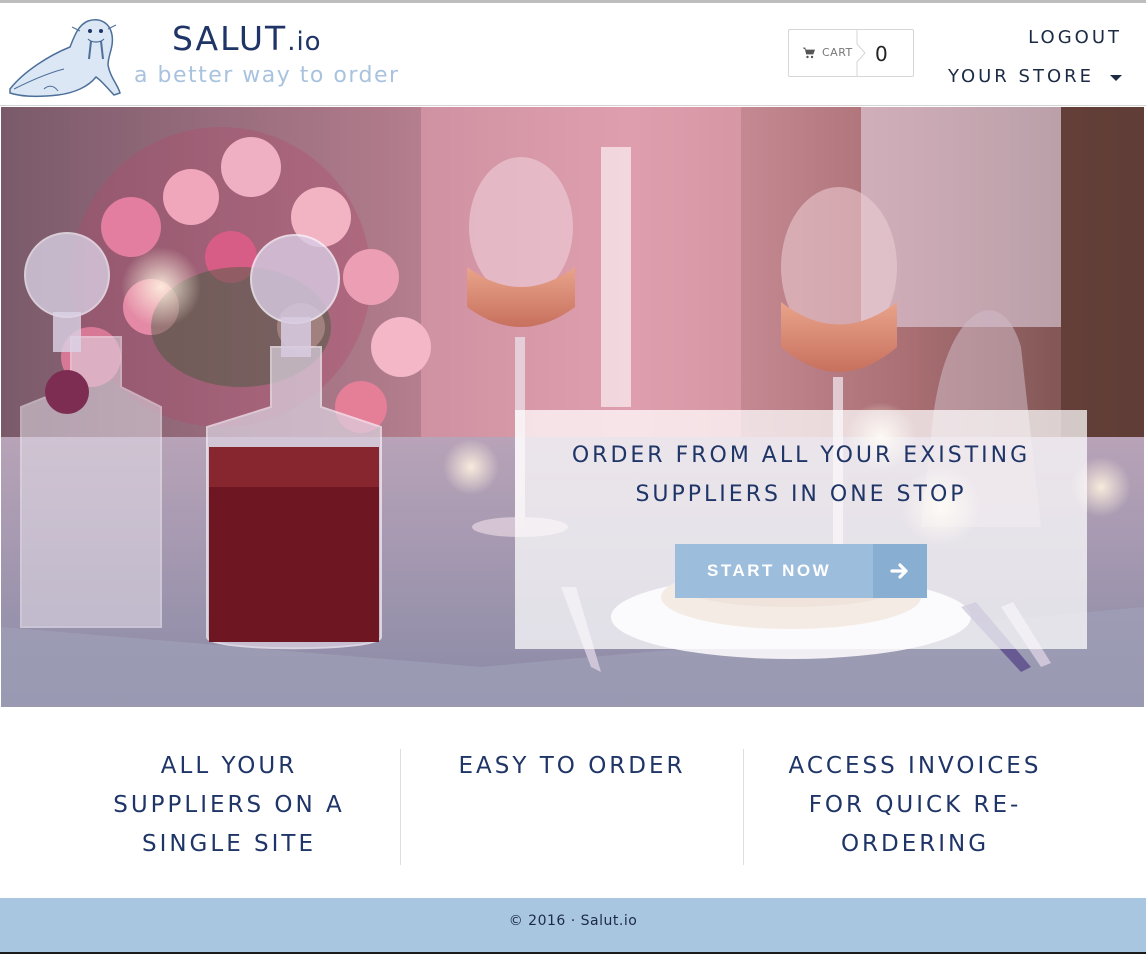  Describe the element at coordinates (229, 844) in the screenshot. I see `feature-suppliers-line-3: SINGLE SITE` at that location.